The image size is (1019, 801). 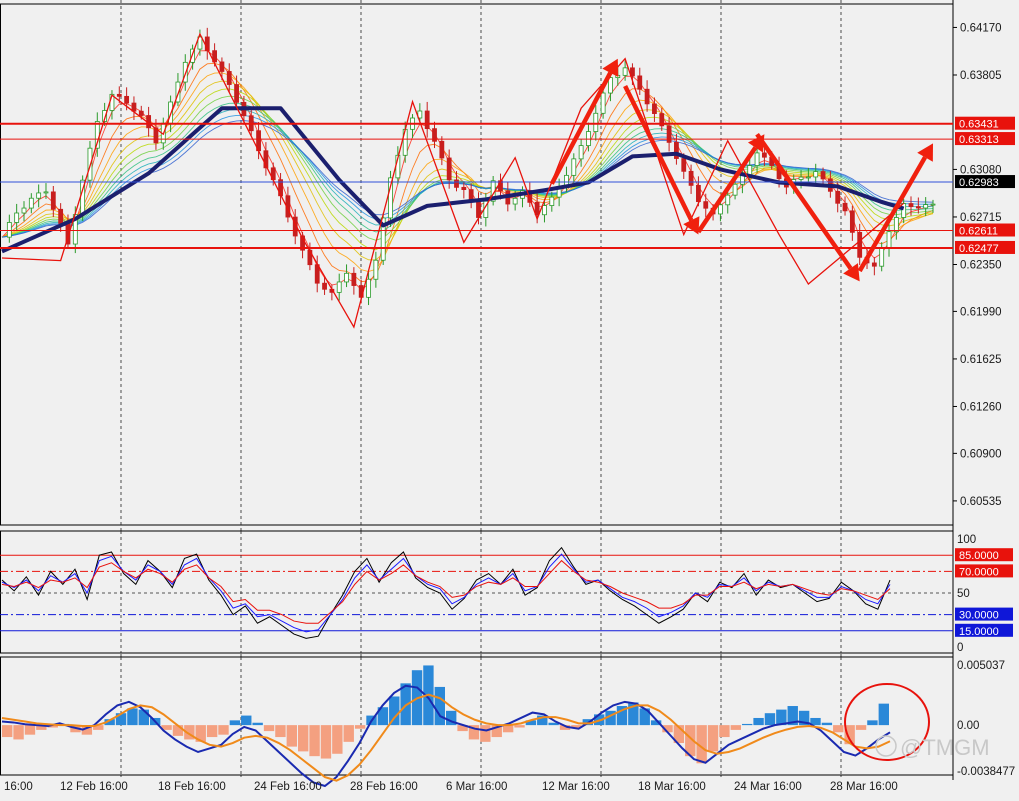 What do you see at coordinates (981, 76) in the screenshot?
I see `price-tick-label: 0.63805` at bounding box center [981, 76].